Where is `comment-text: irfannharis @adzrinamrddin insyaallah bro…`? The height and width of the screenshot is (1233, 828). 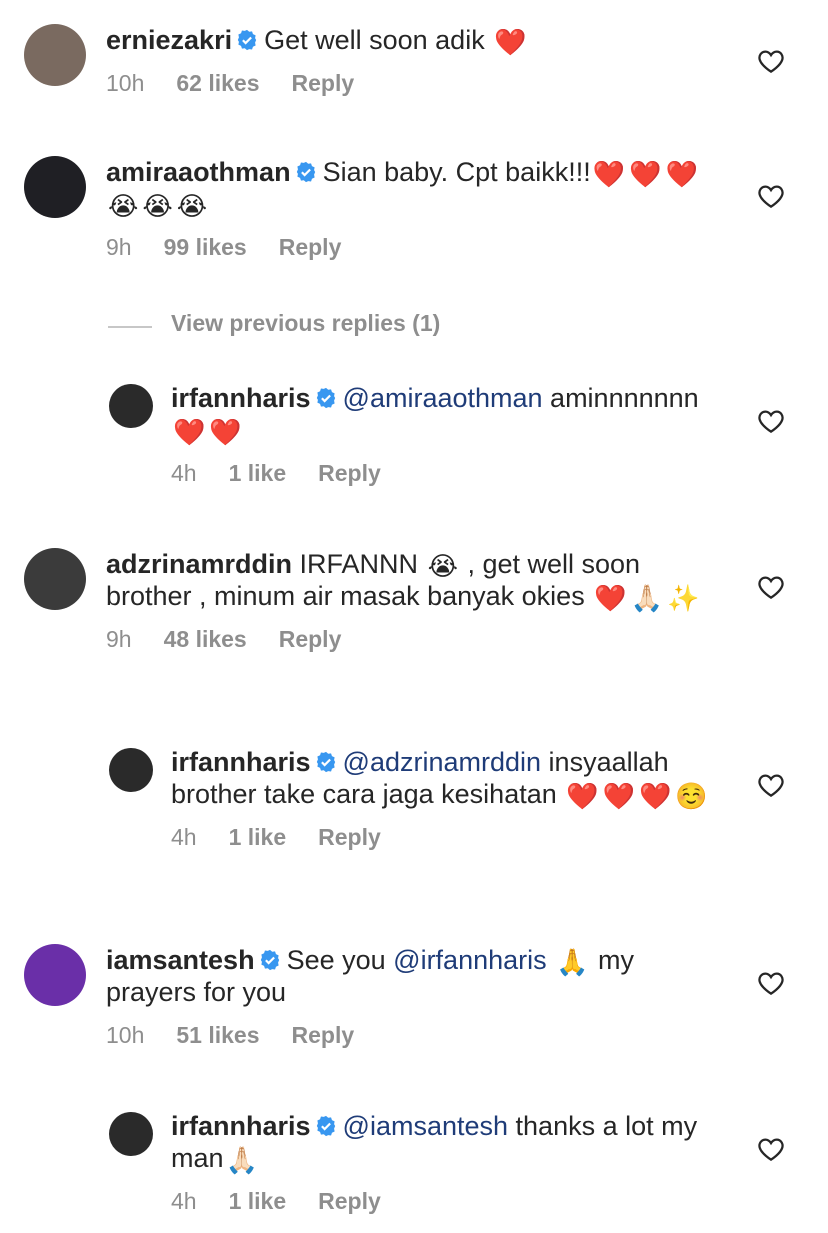 comment-text: irfannharis @adzrinamrddin insyaallah bro… is located at coordinates (444, 778).